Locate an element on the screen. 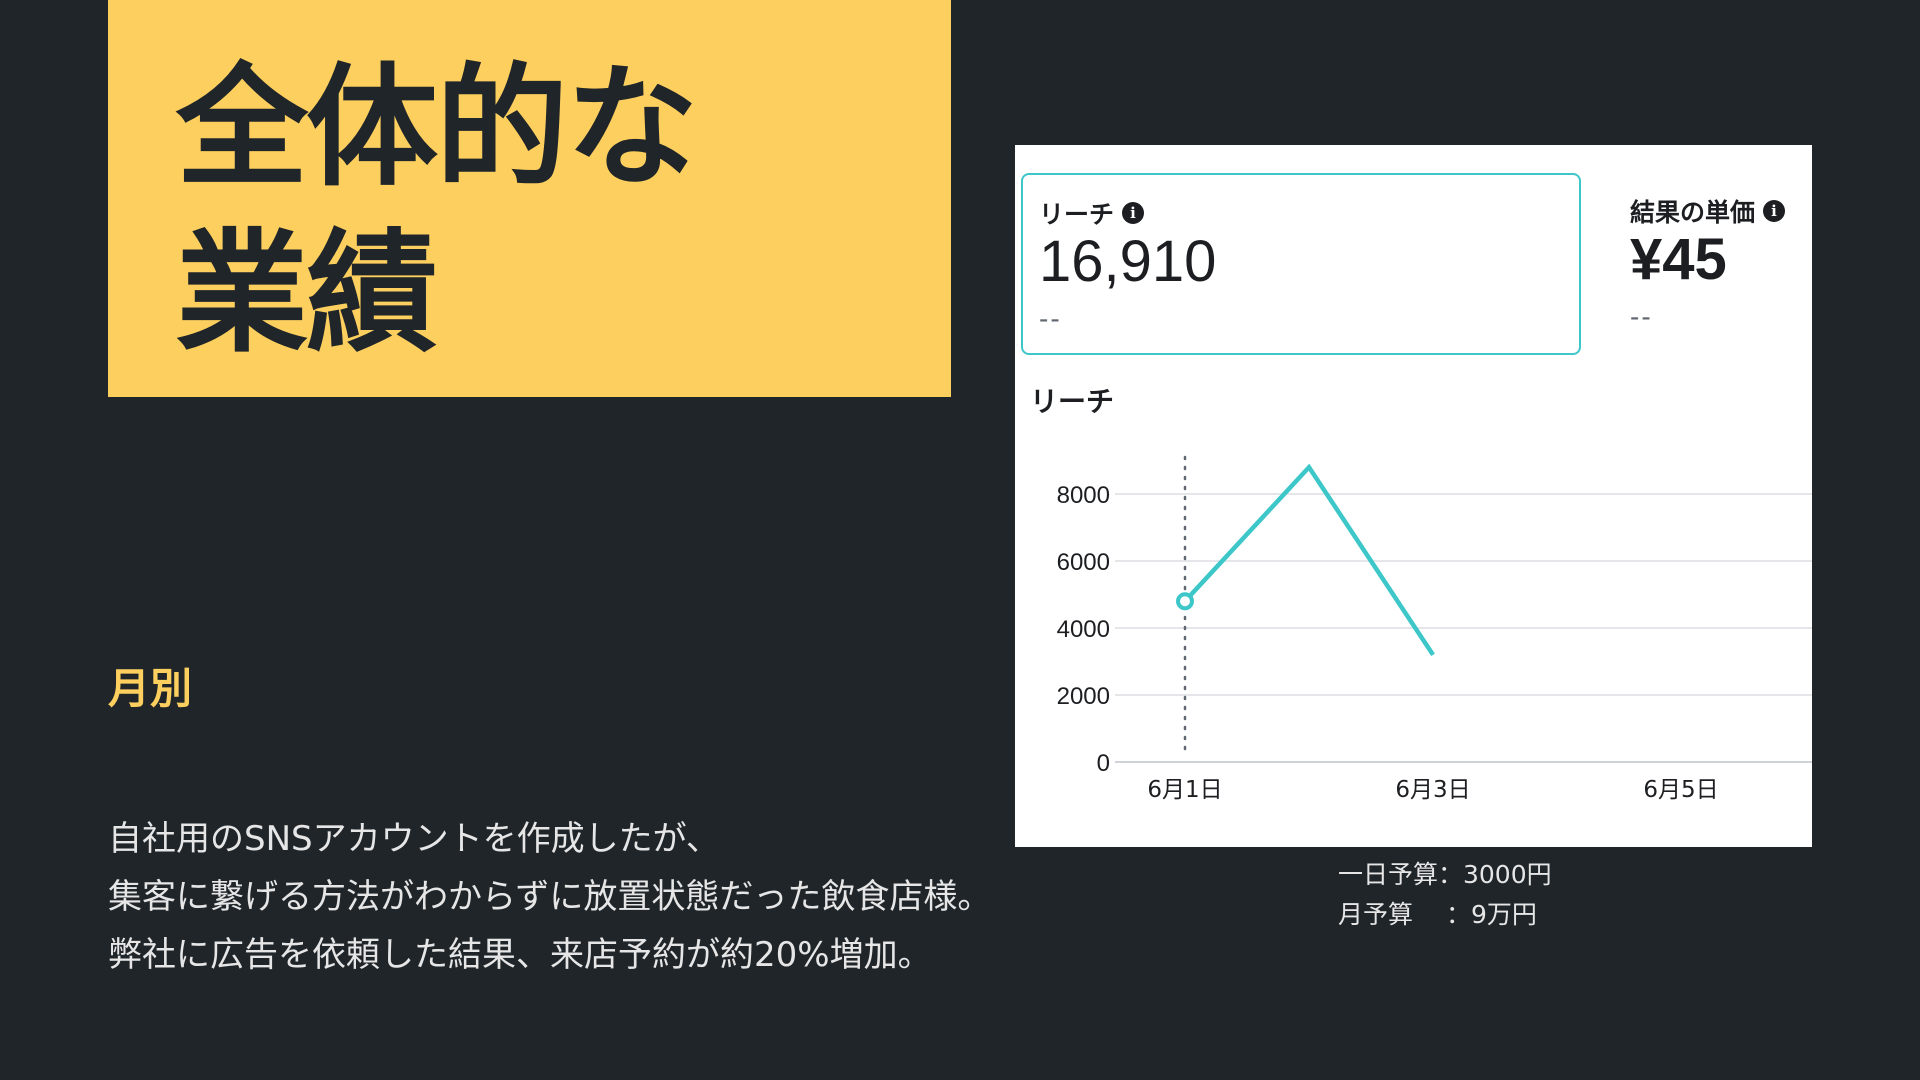  monthly-budget: 月予算 ：9万円 is located at coordinates (1437, 914).